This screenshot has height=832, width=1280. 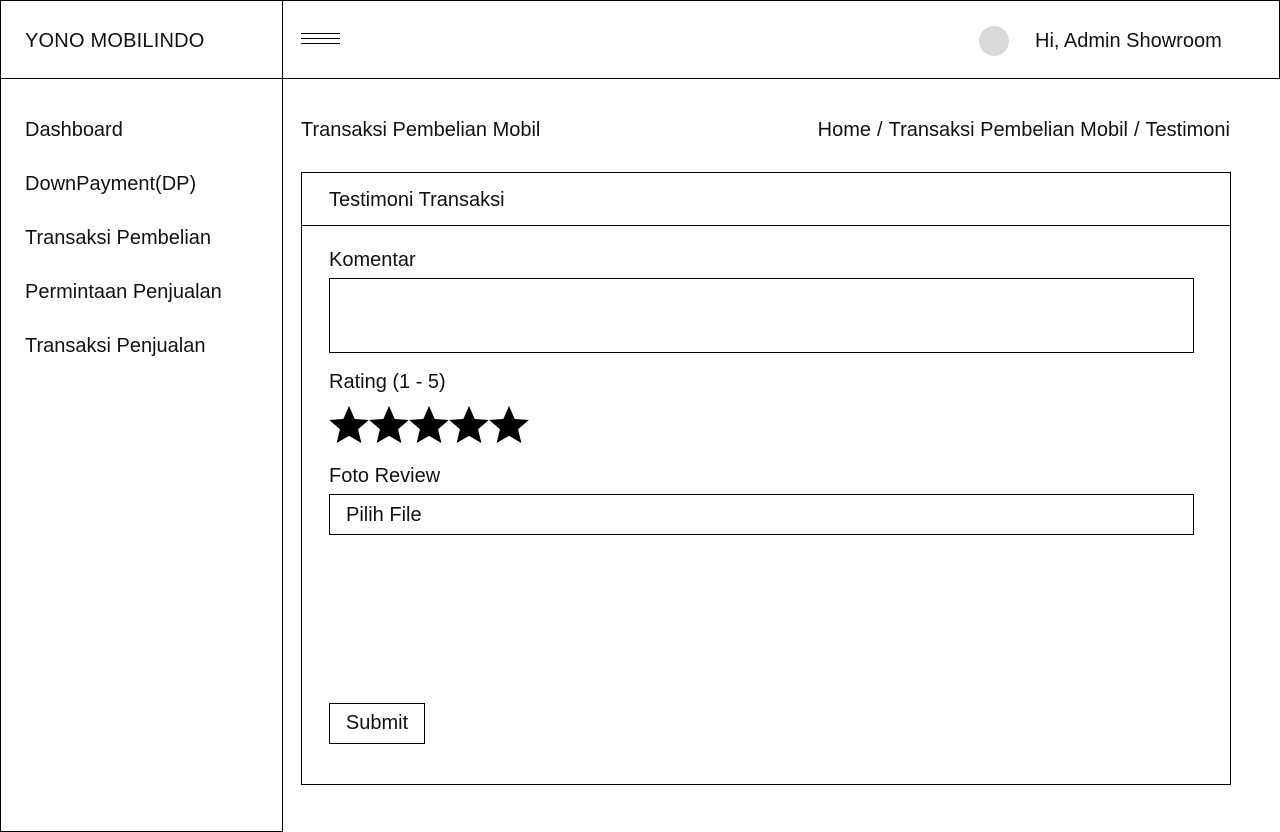 I want to click on rating-label: Rating (1 - 5), so click(x=387, y=382).